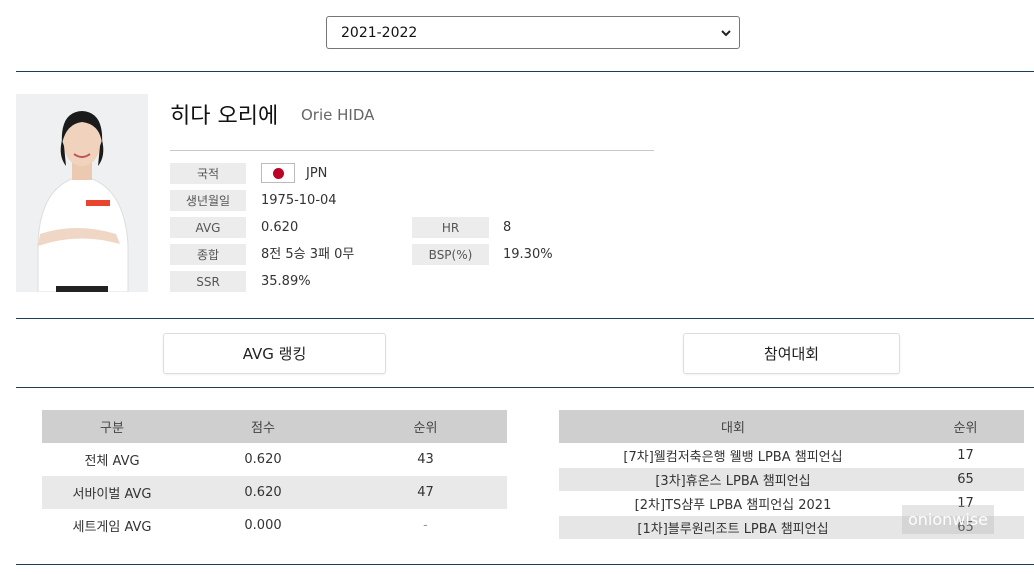  What do you see at coordinates (733, 426) in the screenshot?
I see `table-header: 대회` at bounding box center [733, 426].